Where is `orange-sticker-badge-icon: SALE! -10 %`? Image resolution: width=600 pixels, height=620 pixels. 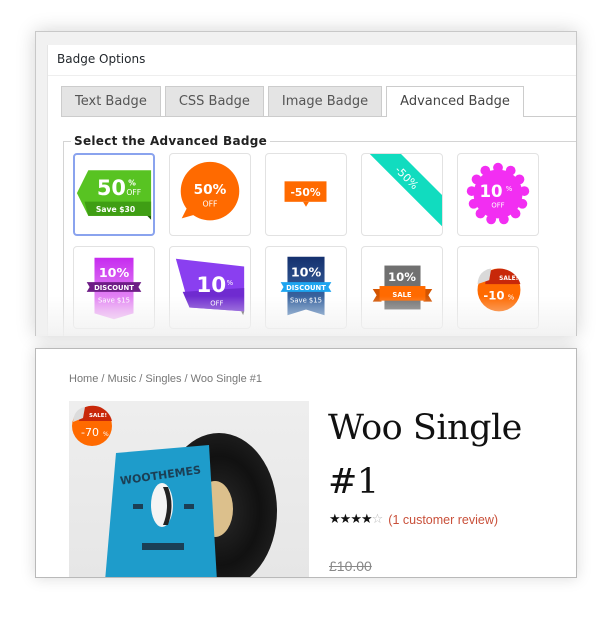
orange-sticker-badge-icon: SALE! -10 % is located at coordinates (499, 290).